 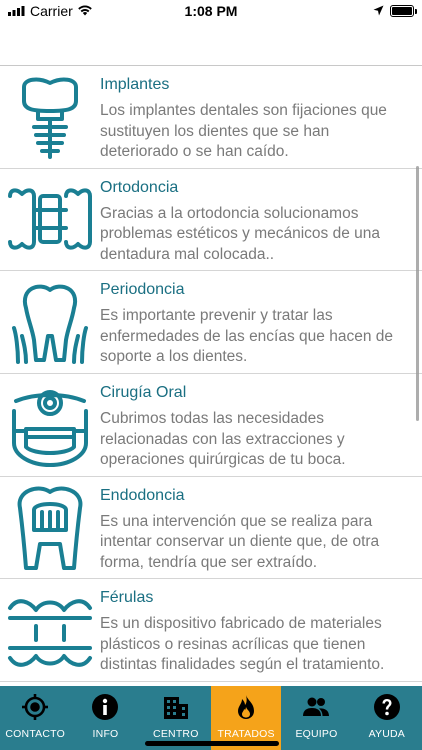 I want to click on row-title: Endodoncia, so click(x=142, y=495).